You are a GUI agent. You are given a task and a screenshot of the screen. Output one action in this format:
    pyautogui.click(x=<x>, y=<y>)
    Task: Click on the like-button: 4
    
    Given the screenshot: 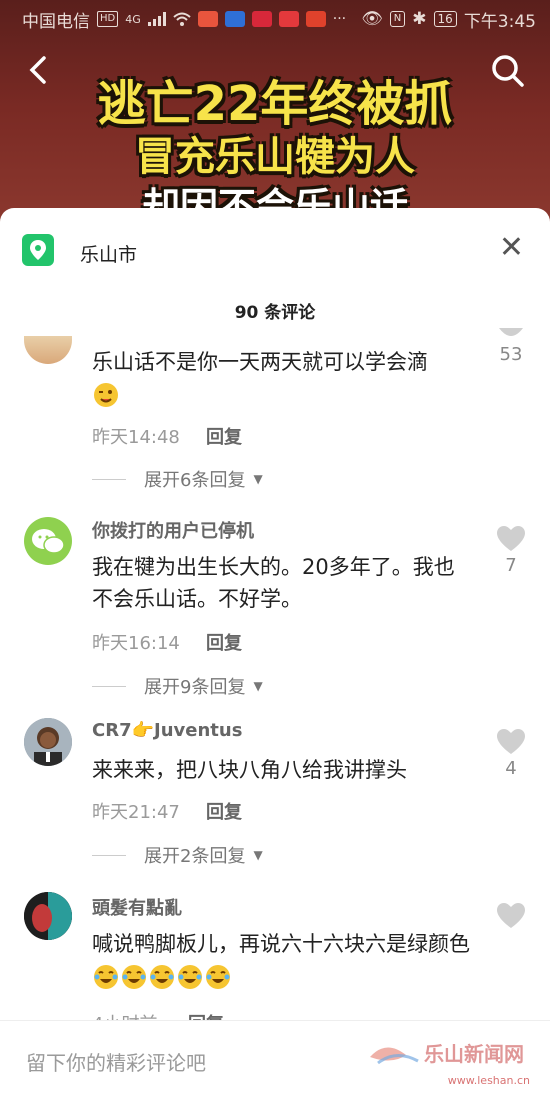 What is the action you would take?
    pyautogui.click(x=511, y=753)
    